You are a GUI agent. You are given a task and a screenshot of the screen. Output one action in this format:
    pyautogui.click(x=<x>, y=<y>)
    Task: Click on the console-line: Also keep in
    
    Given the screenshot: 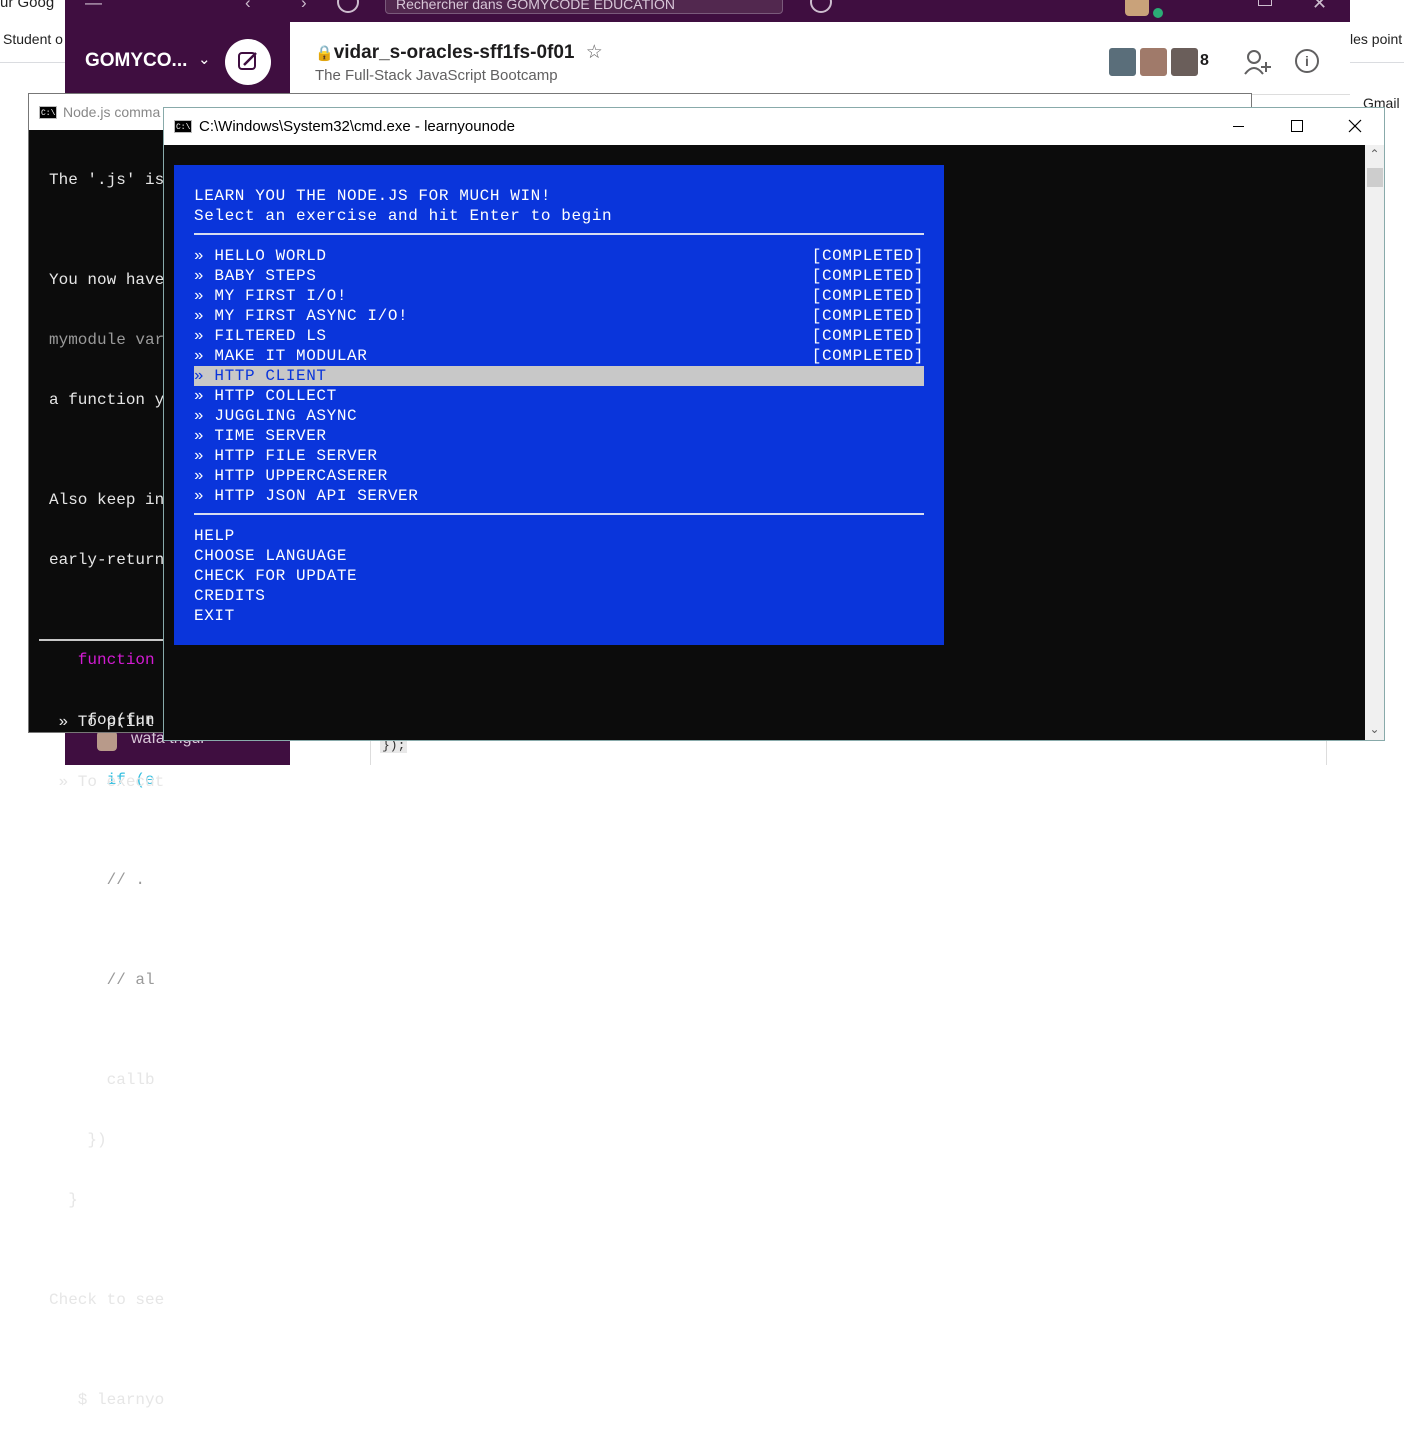 What is the action you would take?
    pyautogui.click(x=107, y=500)
    